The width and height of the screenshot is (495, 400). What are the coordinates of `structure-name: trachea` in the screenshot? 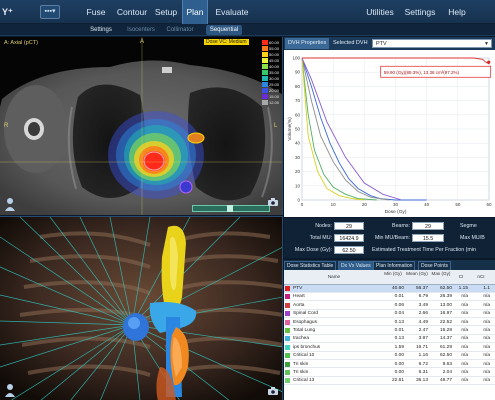 It's located at (301, 339).